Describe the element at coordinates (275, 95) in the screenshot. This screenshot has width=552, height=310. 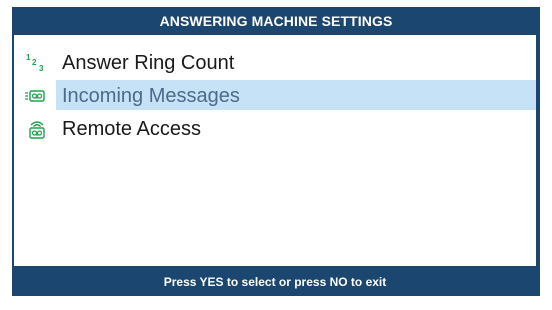
I see `menu-item-incoming-messages: Incoming Messages` at that location.